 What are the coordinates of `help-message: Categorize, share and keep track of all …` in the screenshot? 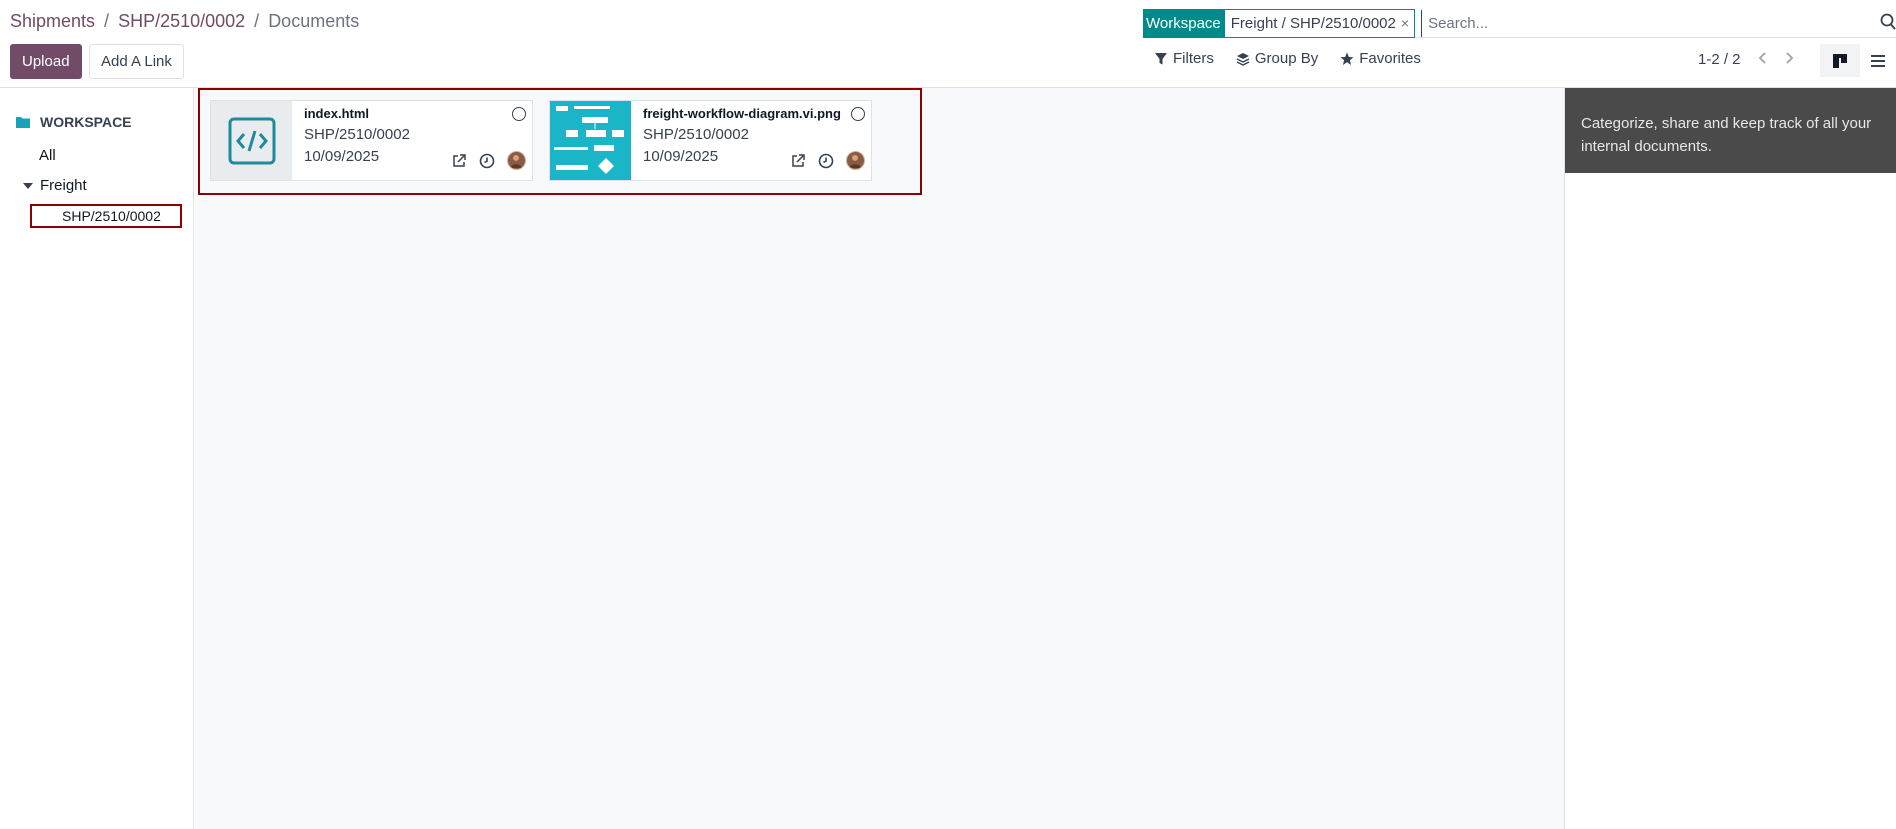 It's located at (1730, 130).